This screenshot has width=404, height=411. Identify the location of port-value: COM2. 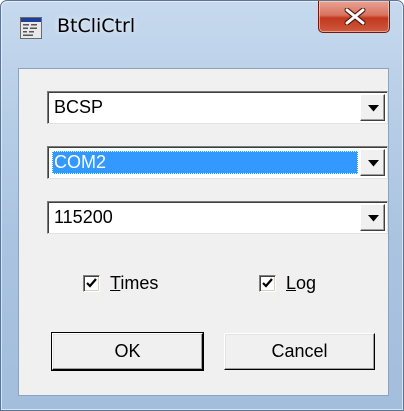
(205, 162).